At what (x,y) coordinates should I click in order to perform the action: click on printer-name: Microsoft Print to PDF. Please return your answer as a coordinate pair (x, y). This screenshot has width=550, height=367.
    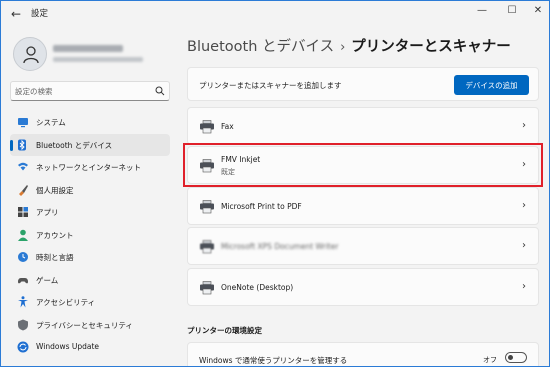
    Looking at the image, I should click on (261, 206).